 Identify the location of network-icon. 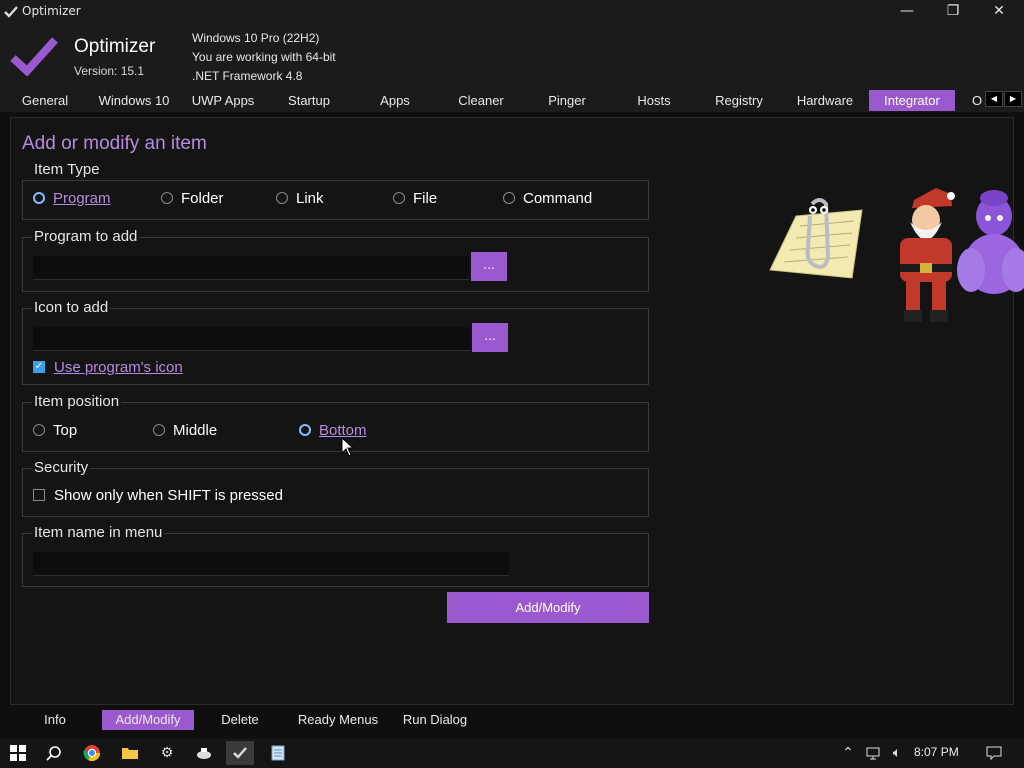
(874, 753).